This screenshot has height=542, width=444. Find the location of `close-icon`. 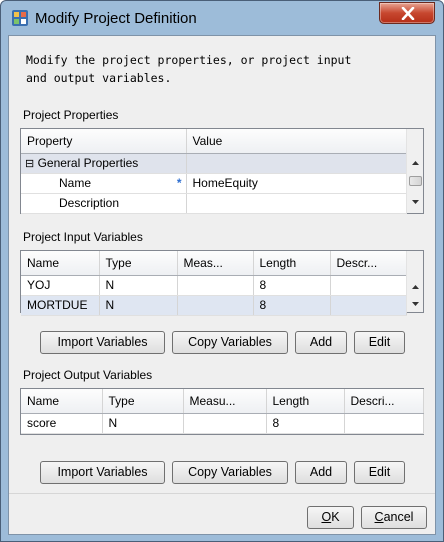

close-icon is located at coordinates (408, 13).